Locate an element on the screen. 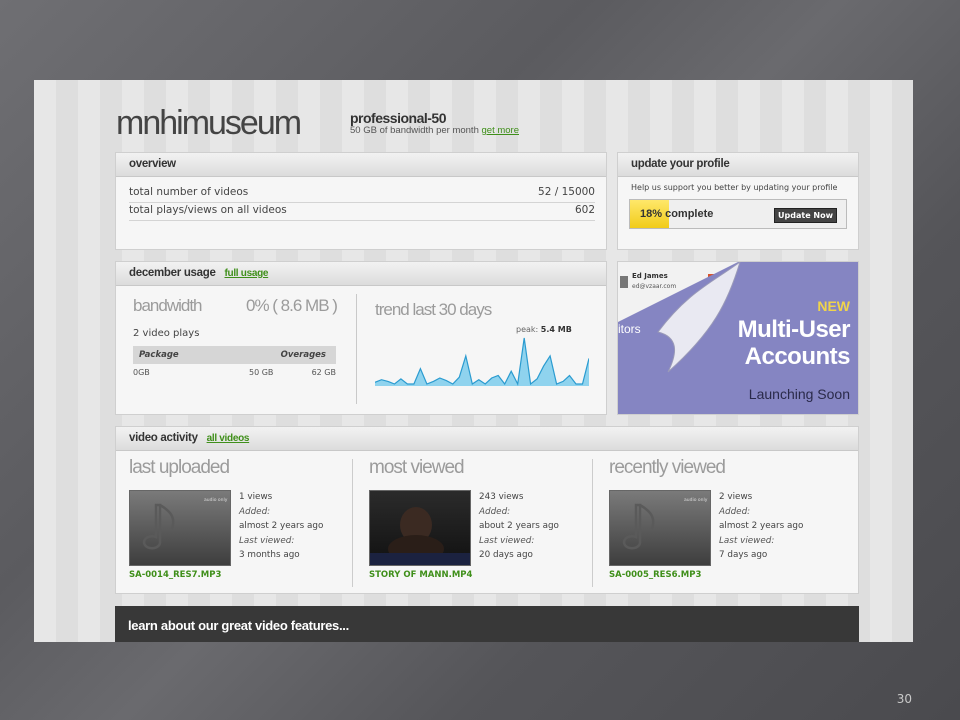  activity-title: video activity is located at coordinates (163, 438).